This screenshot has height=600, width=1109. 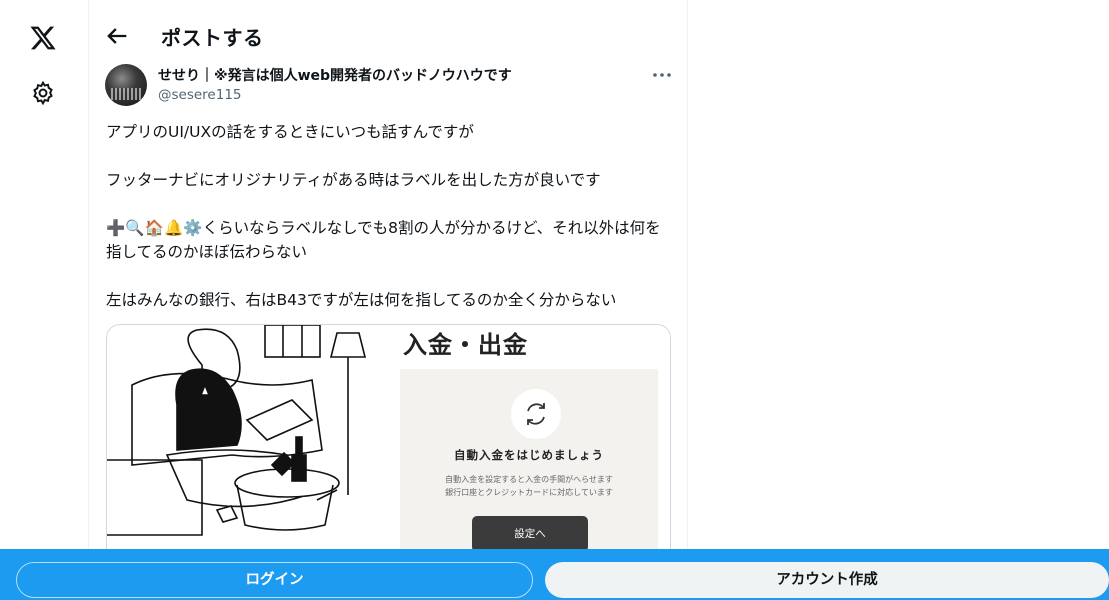 I want to click on post-paragraph: フッターナビにオリジナリティがある時はラベルを出した方が良いです, so click(x=353, y=180).